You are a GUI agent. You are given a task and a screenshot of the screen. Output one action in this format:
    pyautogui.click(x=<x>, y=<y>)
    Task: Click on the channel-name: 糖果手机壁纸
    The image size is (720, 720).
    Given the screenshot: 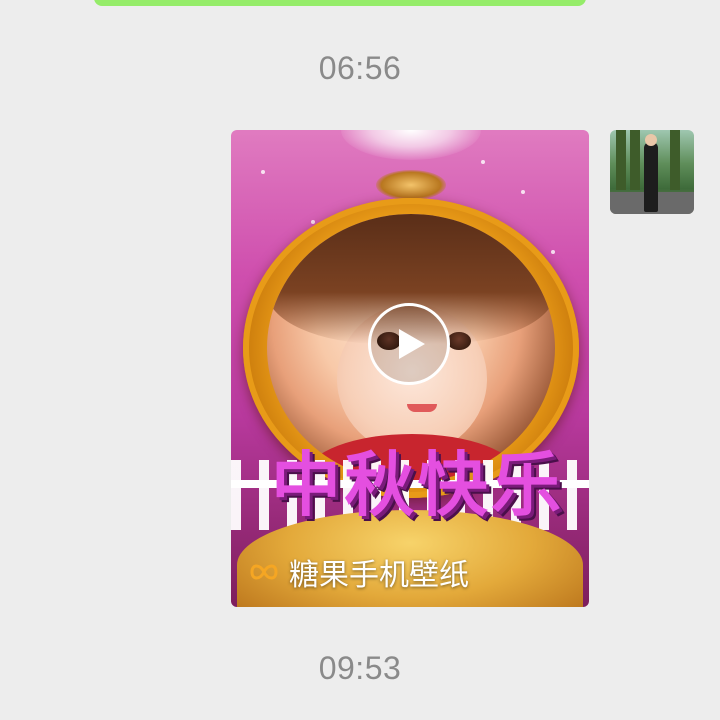 What is the action you would take?
    pyautogui.click(x=379, y=575)
    